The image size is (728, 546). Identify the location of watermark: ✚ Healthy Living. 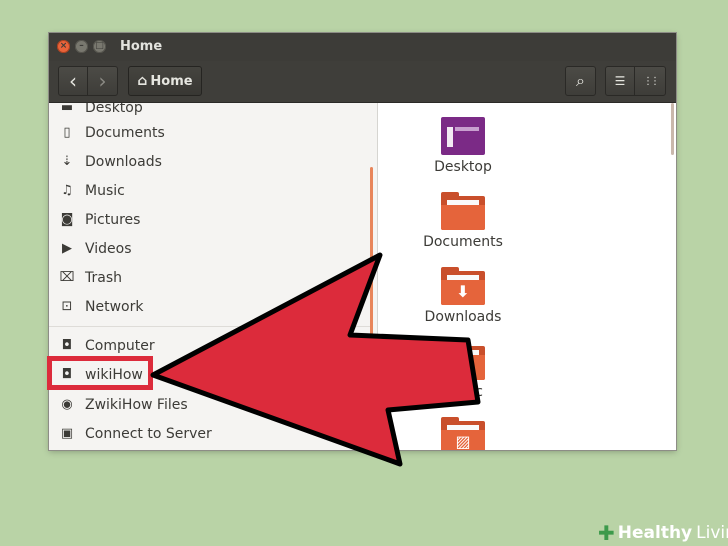
(663, 533).